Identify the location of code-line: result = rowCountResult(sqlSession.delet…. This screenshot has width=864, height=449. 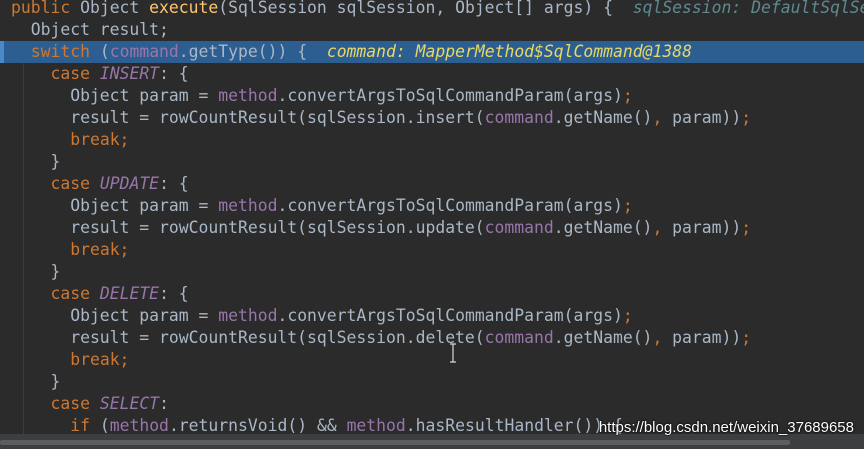
(432, 338).